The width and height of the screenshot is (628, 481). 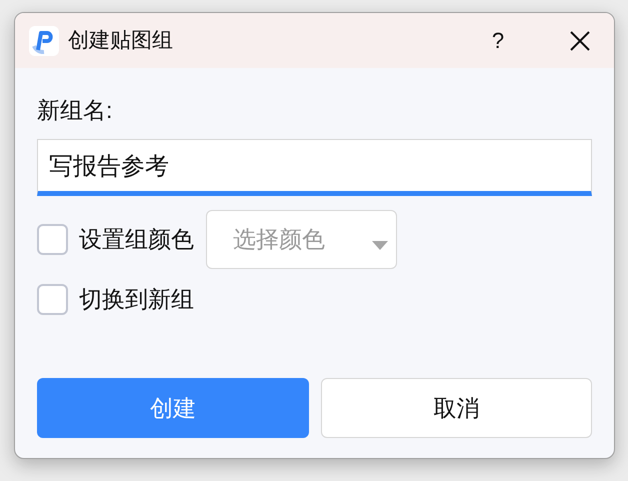 I want to click on window-title: 创建贴图组, so click(x=120, y=41).